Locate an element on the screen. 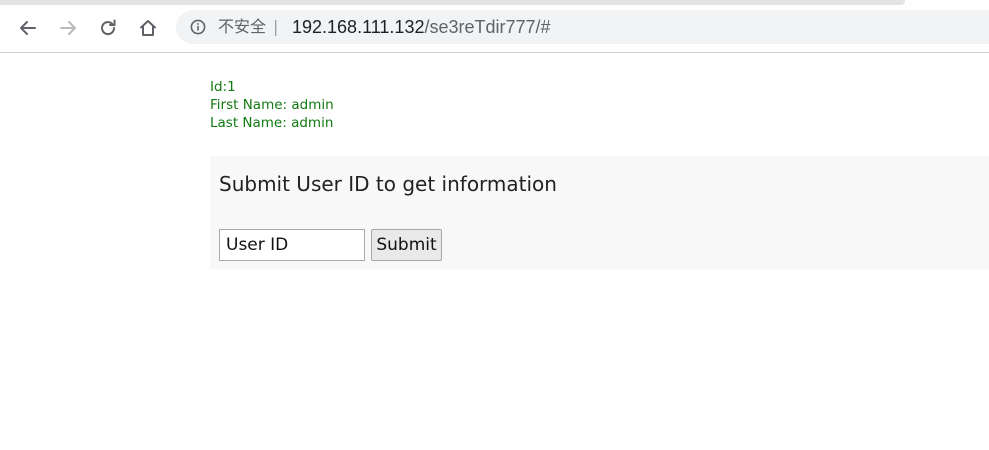  tab-strip is located at coordinates (452, 2).